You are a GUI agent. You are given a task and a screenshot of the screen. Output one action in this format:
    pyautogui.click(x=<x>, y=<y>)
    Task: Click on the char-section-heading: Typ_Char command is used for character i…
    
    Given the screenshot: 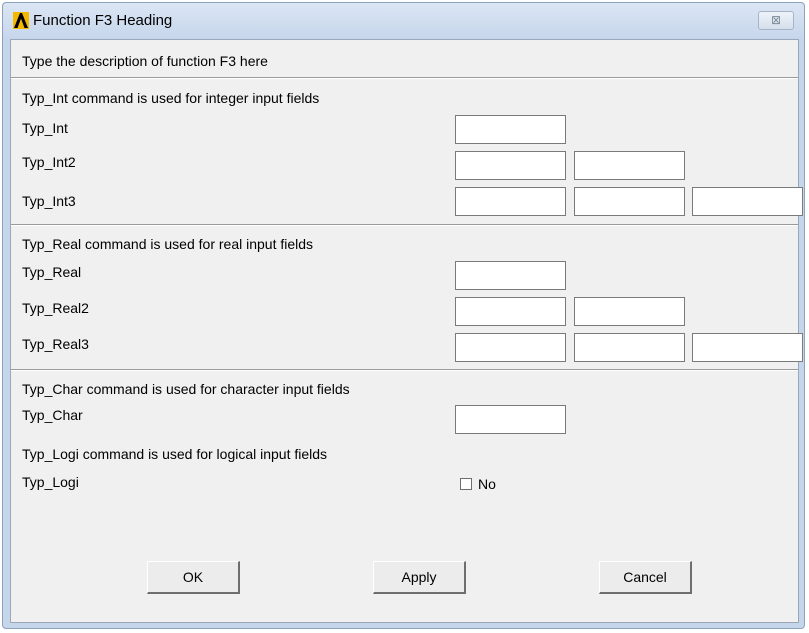 What is the action you would take?
    pyautogui.click(x=186, y=389)
    